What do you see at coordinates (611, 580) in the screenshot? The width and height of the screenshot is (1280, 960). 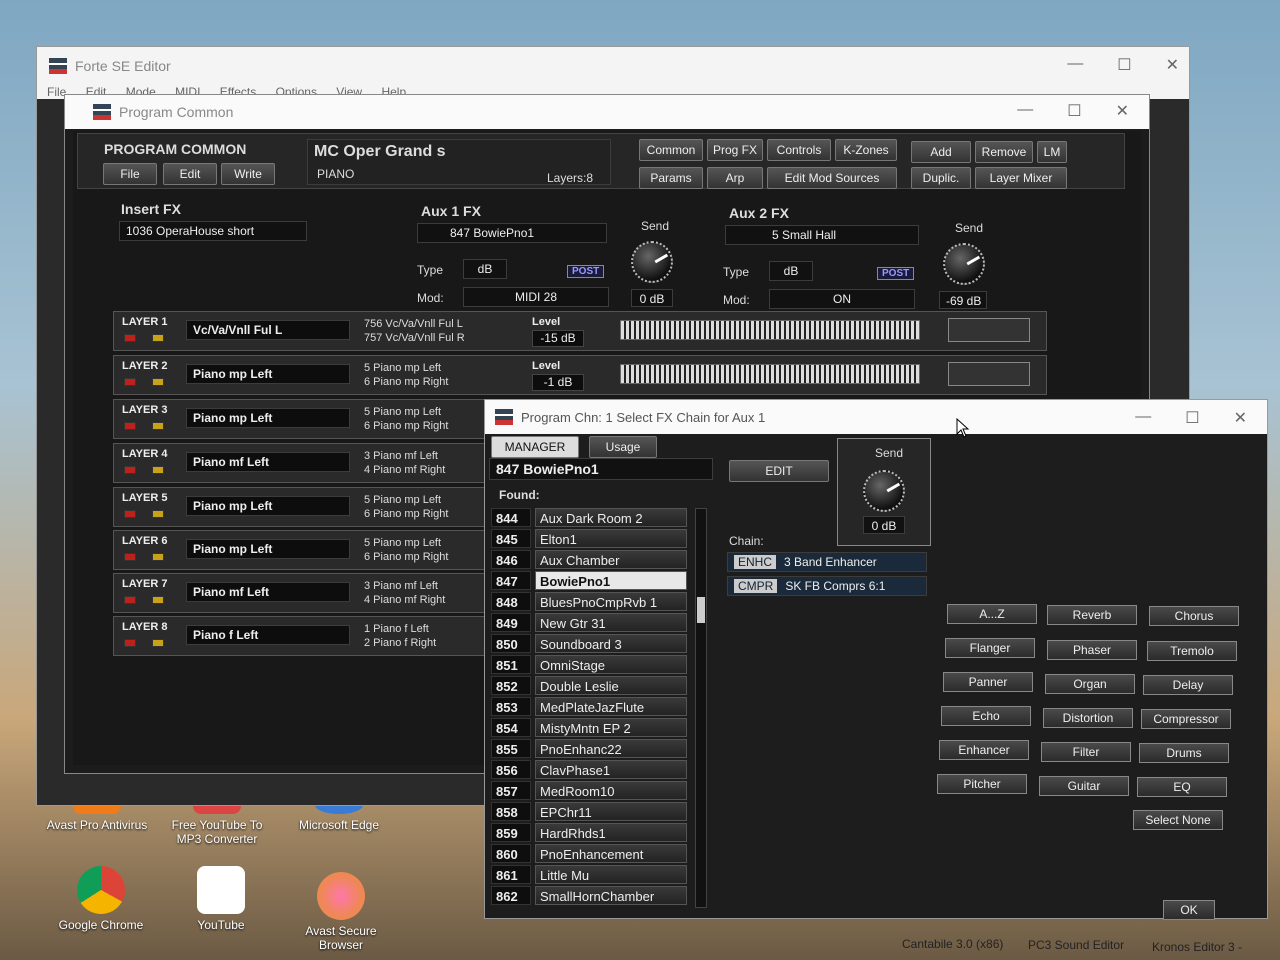 I see `list-item-name: BowiePno1` at bounding box center [611, 580].